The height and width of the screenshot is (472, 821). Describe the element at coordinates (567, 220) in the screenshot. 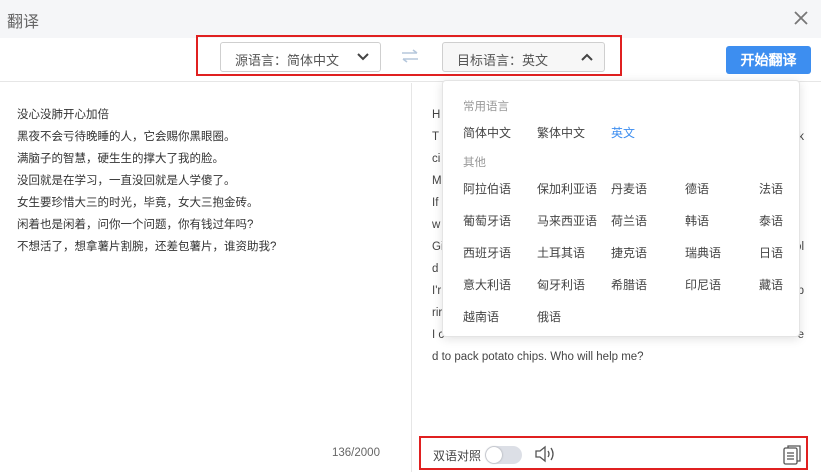

I see `other-language-option: 马来西亚语` at that location.